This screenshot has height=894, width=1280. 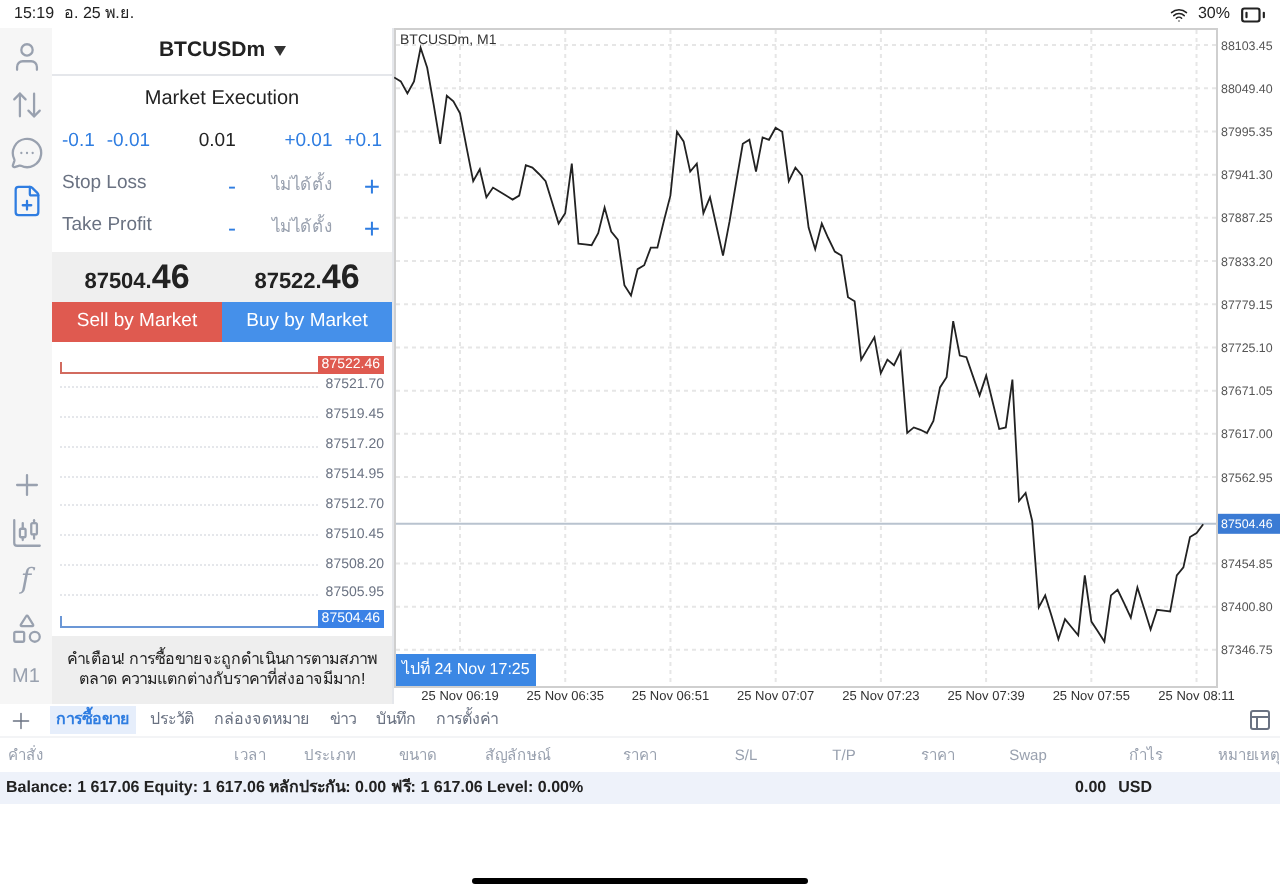 What do you see at coordinates (26, 580) in the screenshot?
I see `tool-glyph: f` at bounding box center [26, 580].